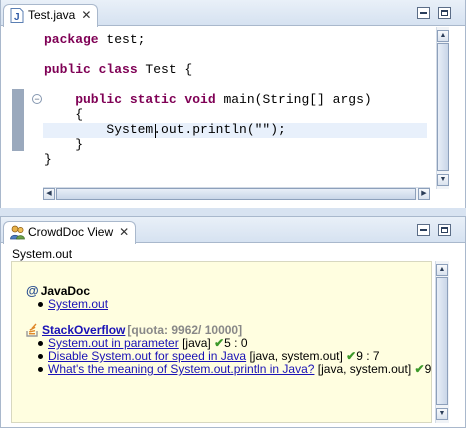 This screenshot has width=466, height=428. I want to click on code-line: public static void main(String[] args), so click(208, 99).